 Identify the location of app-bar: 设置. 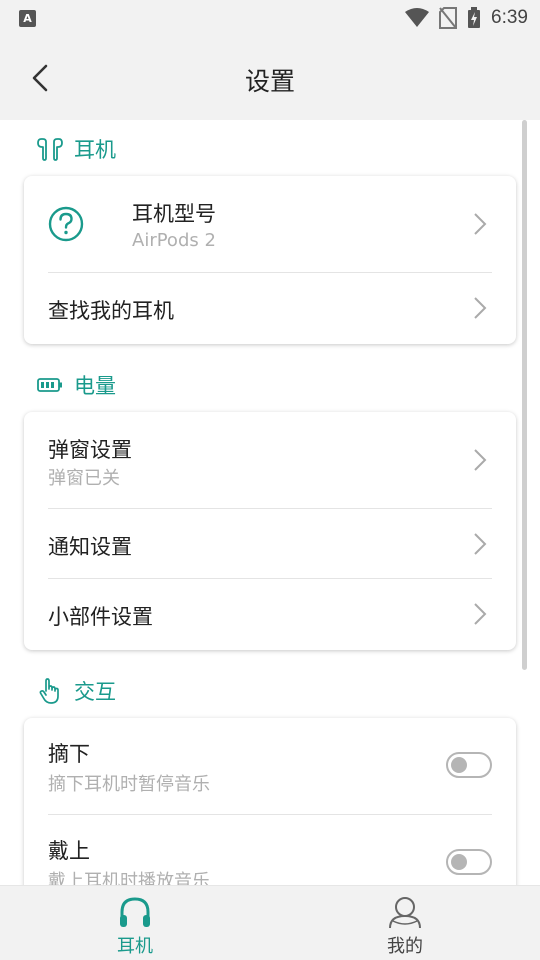
(270, 78).